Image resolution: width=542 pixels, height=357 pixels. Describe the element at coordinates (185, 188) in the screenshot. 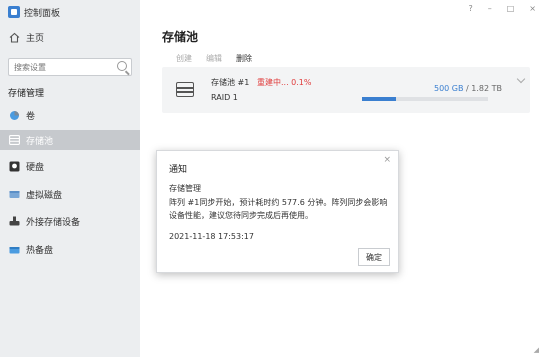

I see `dialog-heading: 存储管理` at that location.